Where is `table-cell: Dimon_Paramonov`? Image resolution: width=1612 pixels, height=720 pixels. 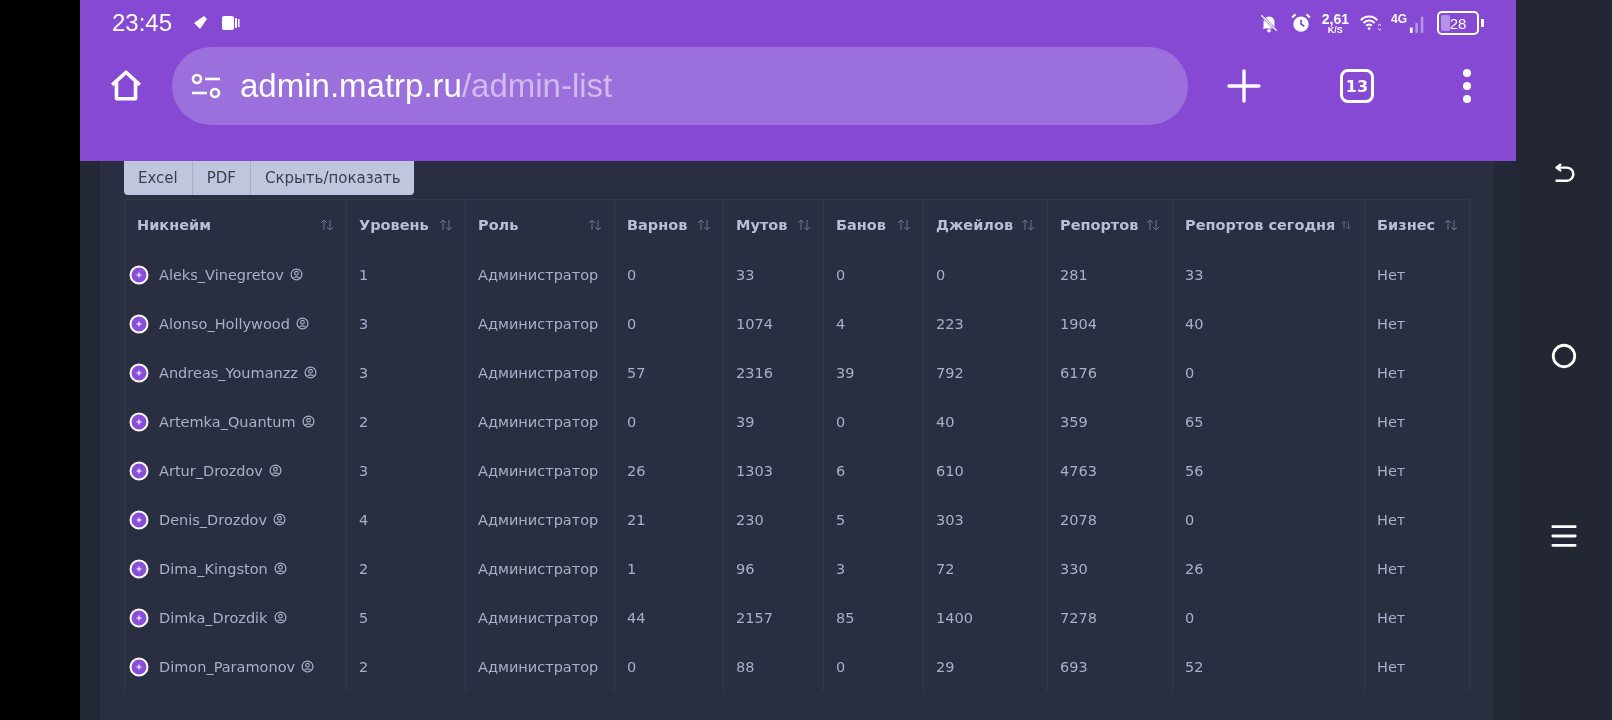
table-cell: Dimon_Paramonov is located at coordinates (227, 666).